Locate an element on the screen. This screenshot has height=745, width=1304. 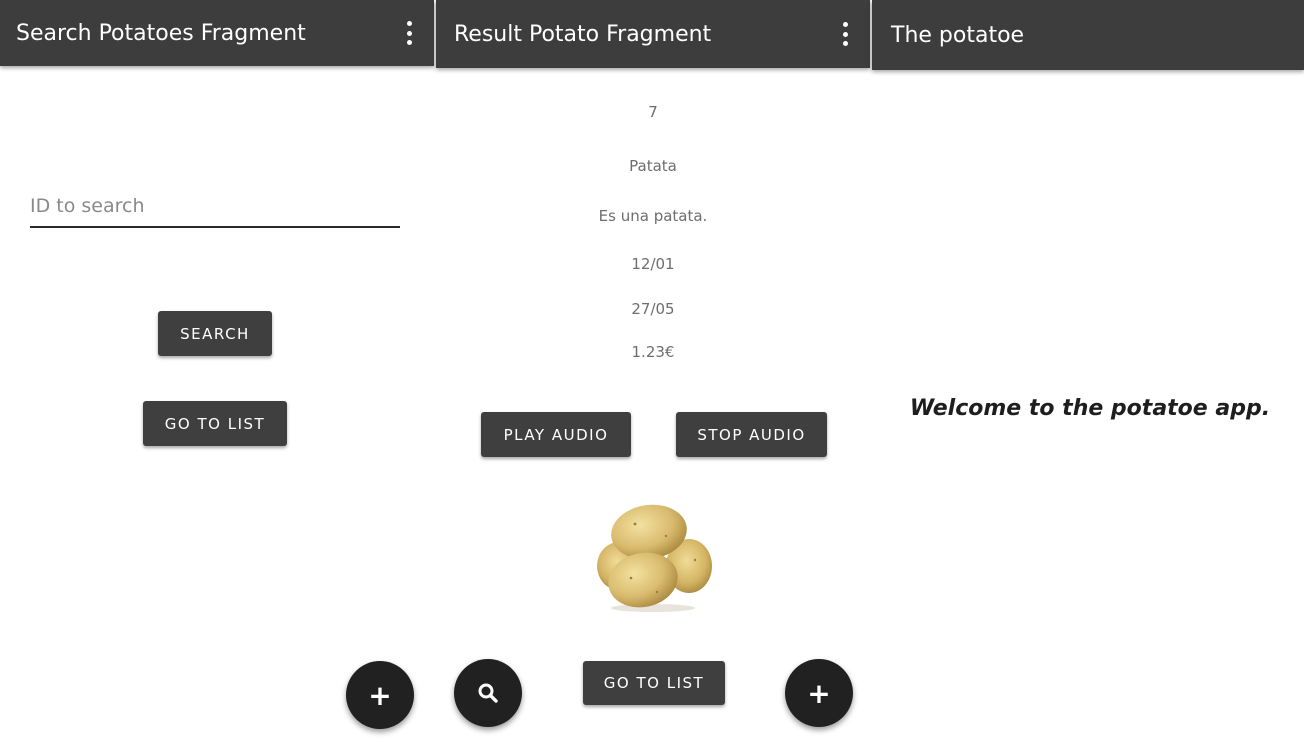
id-search-input is located at coordinates (215, 210).